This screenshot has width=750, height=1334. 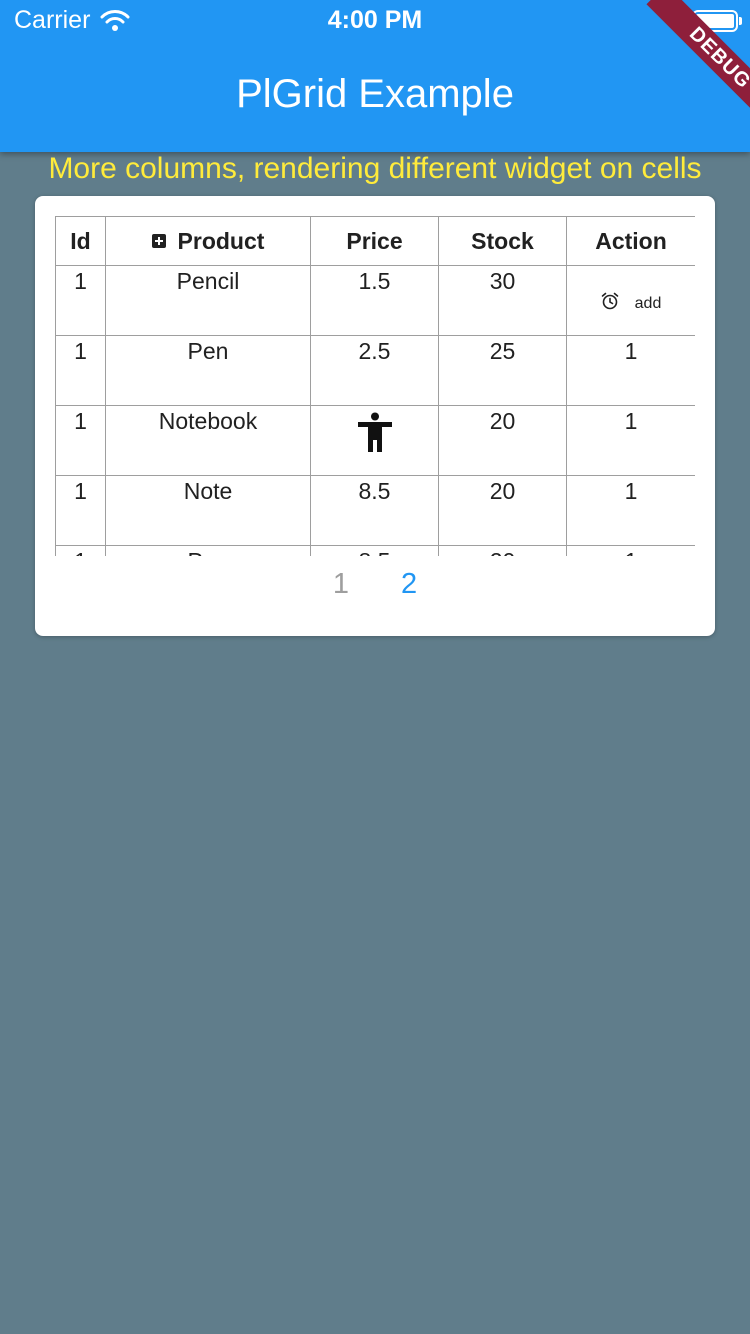 I want to click on column-header-price: Price, so click(x=374, y=241).